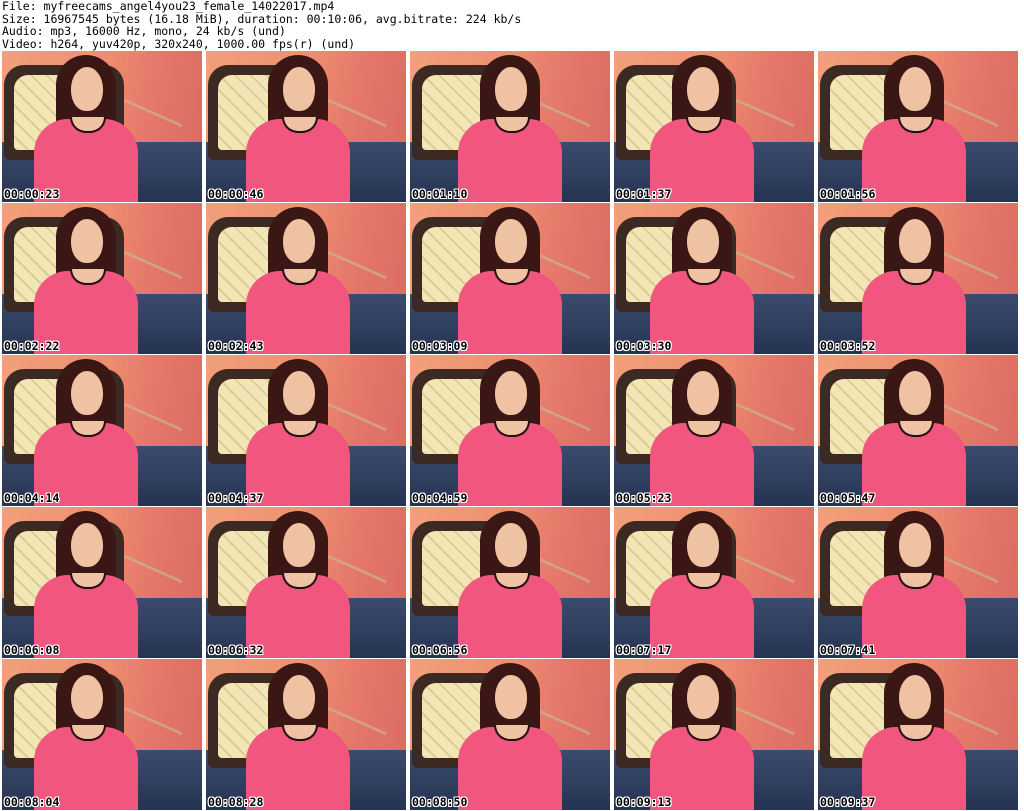 The image size is (1024, 811). What do you see at coordinates (848, 194) in the screenshot?
I see `thumbnail-timestamp: 00:01:56` at bounding box center [848, 194].